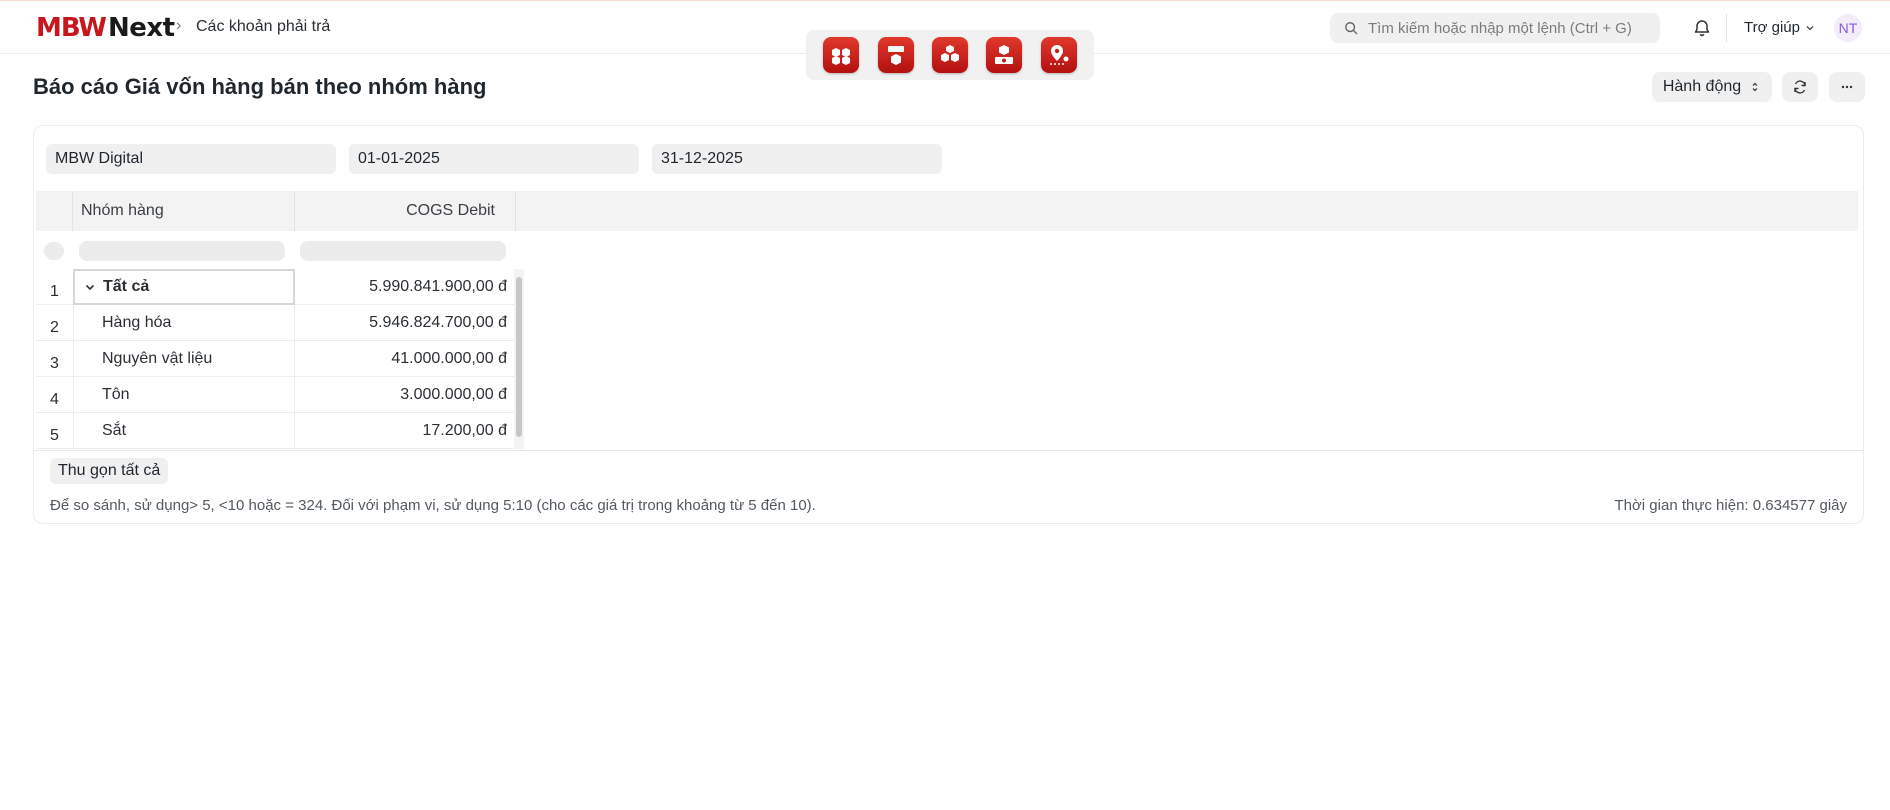  What do you see at coordinates (1848, 28) in the screenshot?
I see `user-avatar: NT` at bounding box center [1848, 28].